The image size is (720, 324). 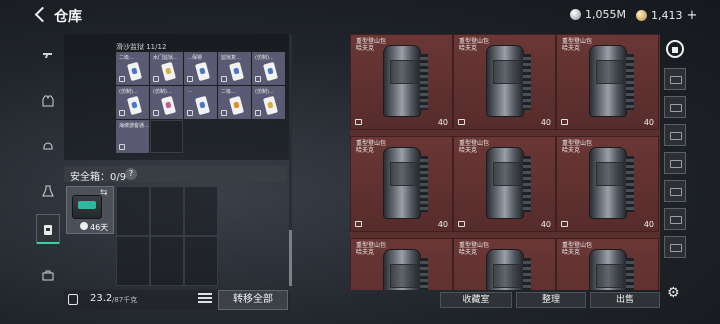 What do you see at coordinates (48, 169) in the screenshot?
I see `category-rail` at bounding box center [48, 169].